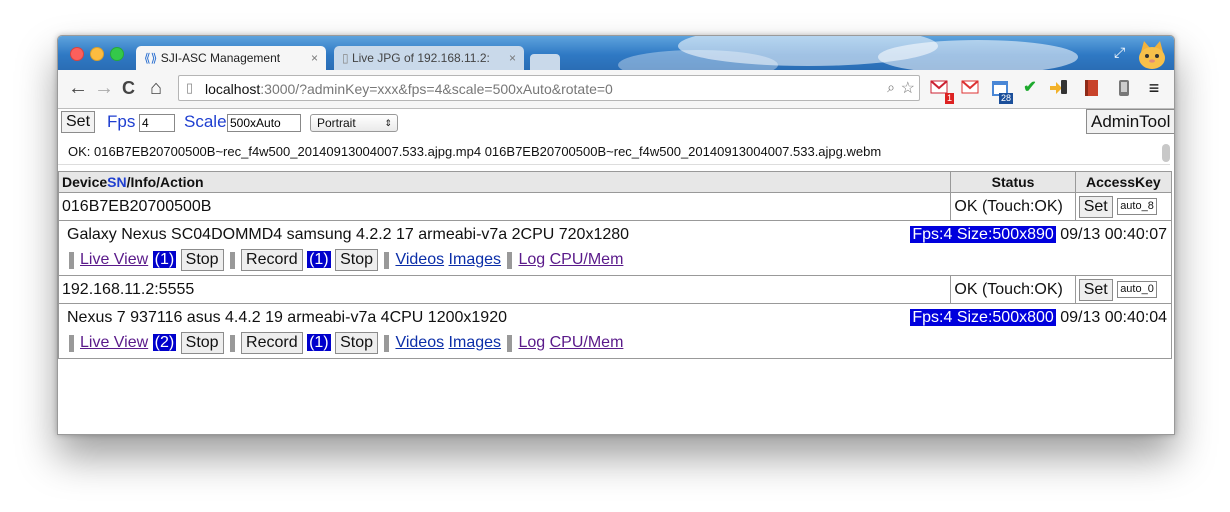 This screenshot has width=1230, height=512. I want to click on device-fps-time: Fps:4 Size:500x890 09/13 00:40:07, so click(1038, 235).